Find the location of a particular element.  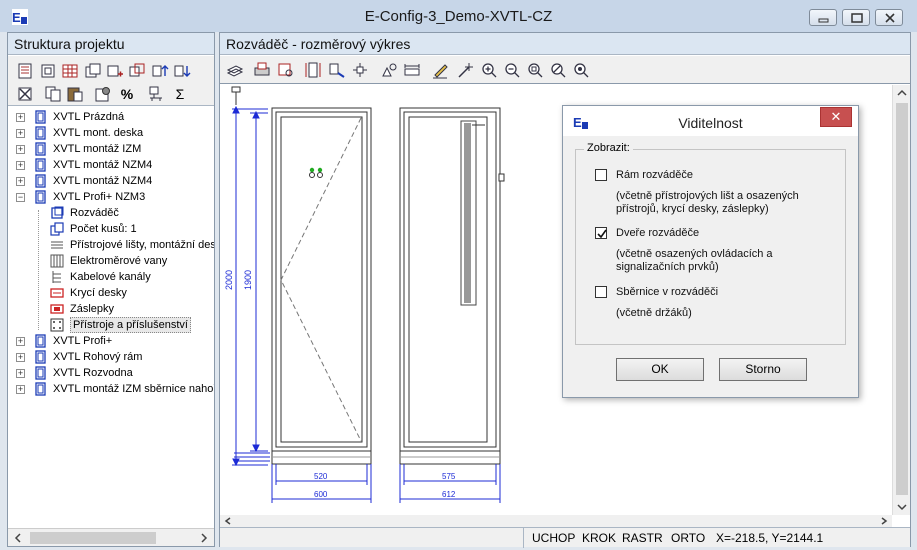

network-icon is located at coordinates (157, 94).